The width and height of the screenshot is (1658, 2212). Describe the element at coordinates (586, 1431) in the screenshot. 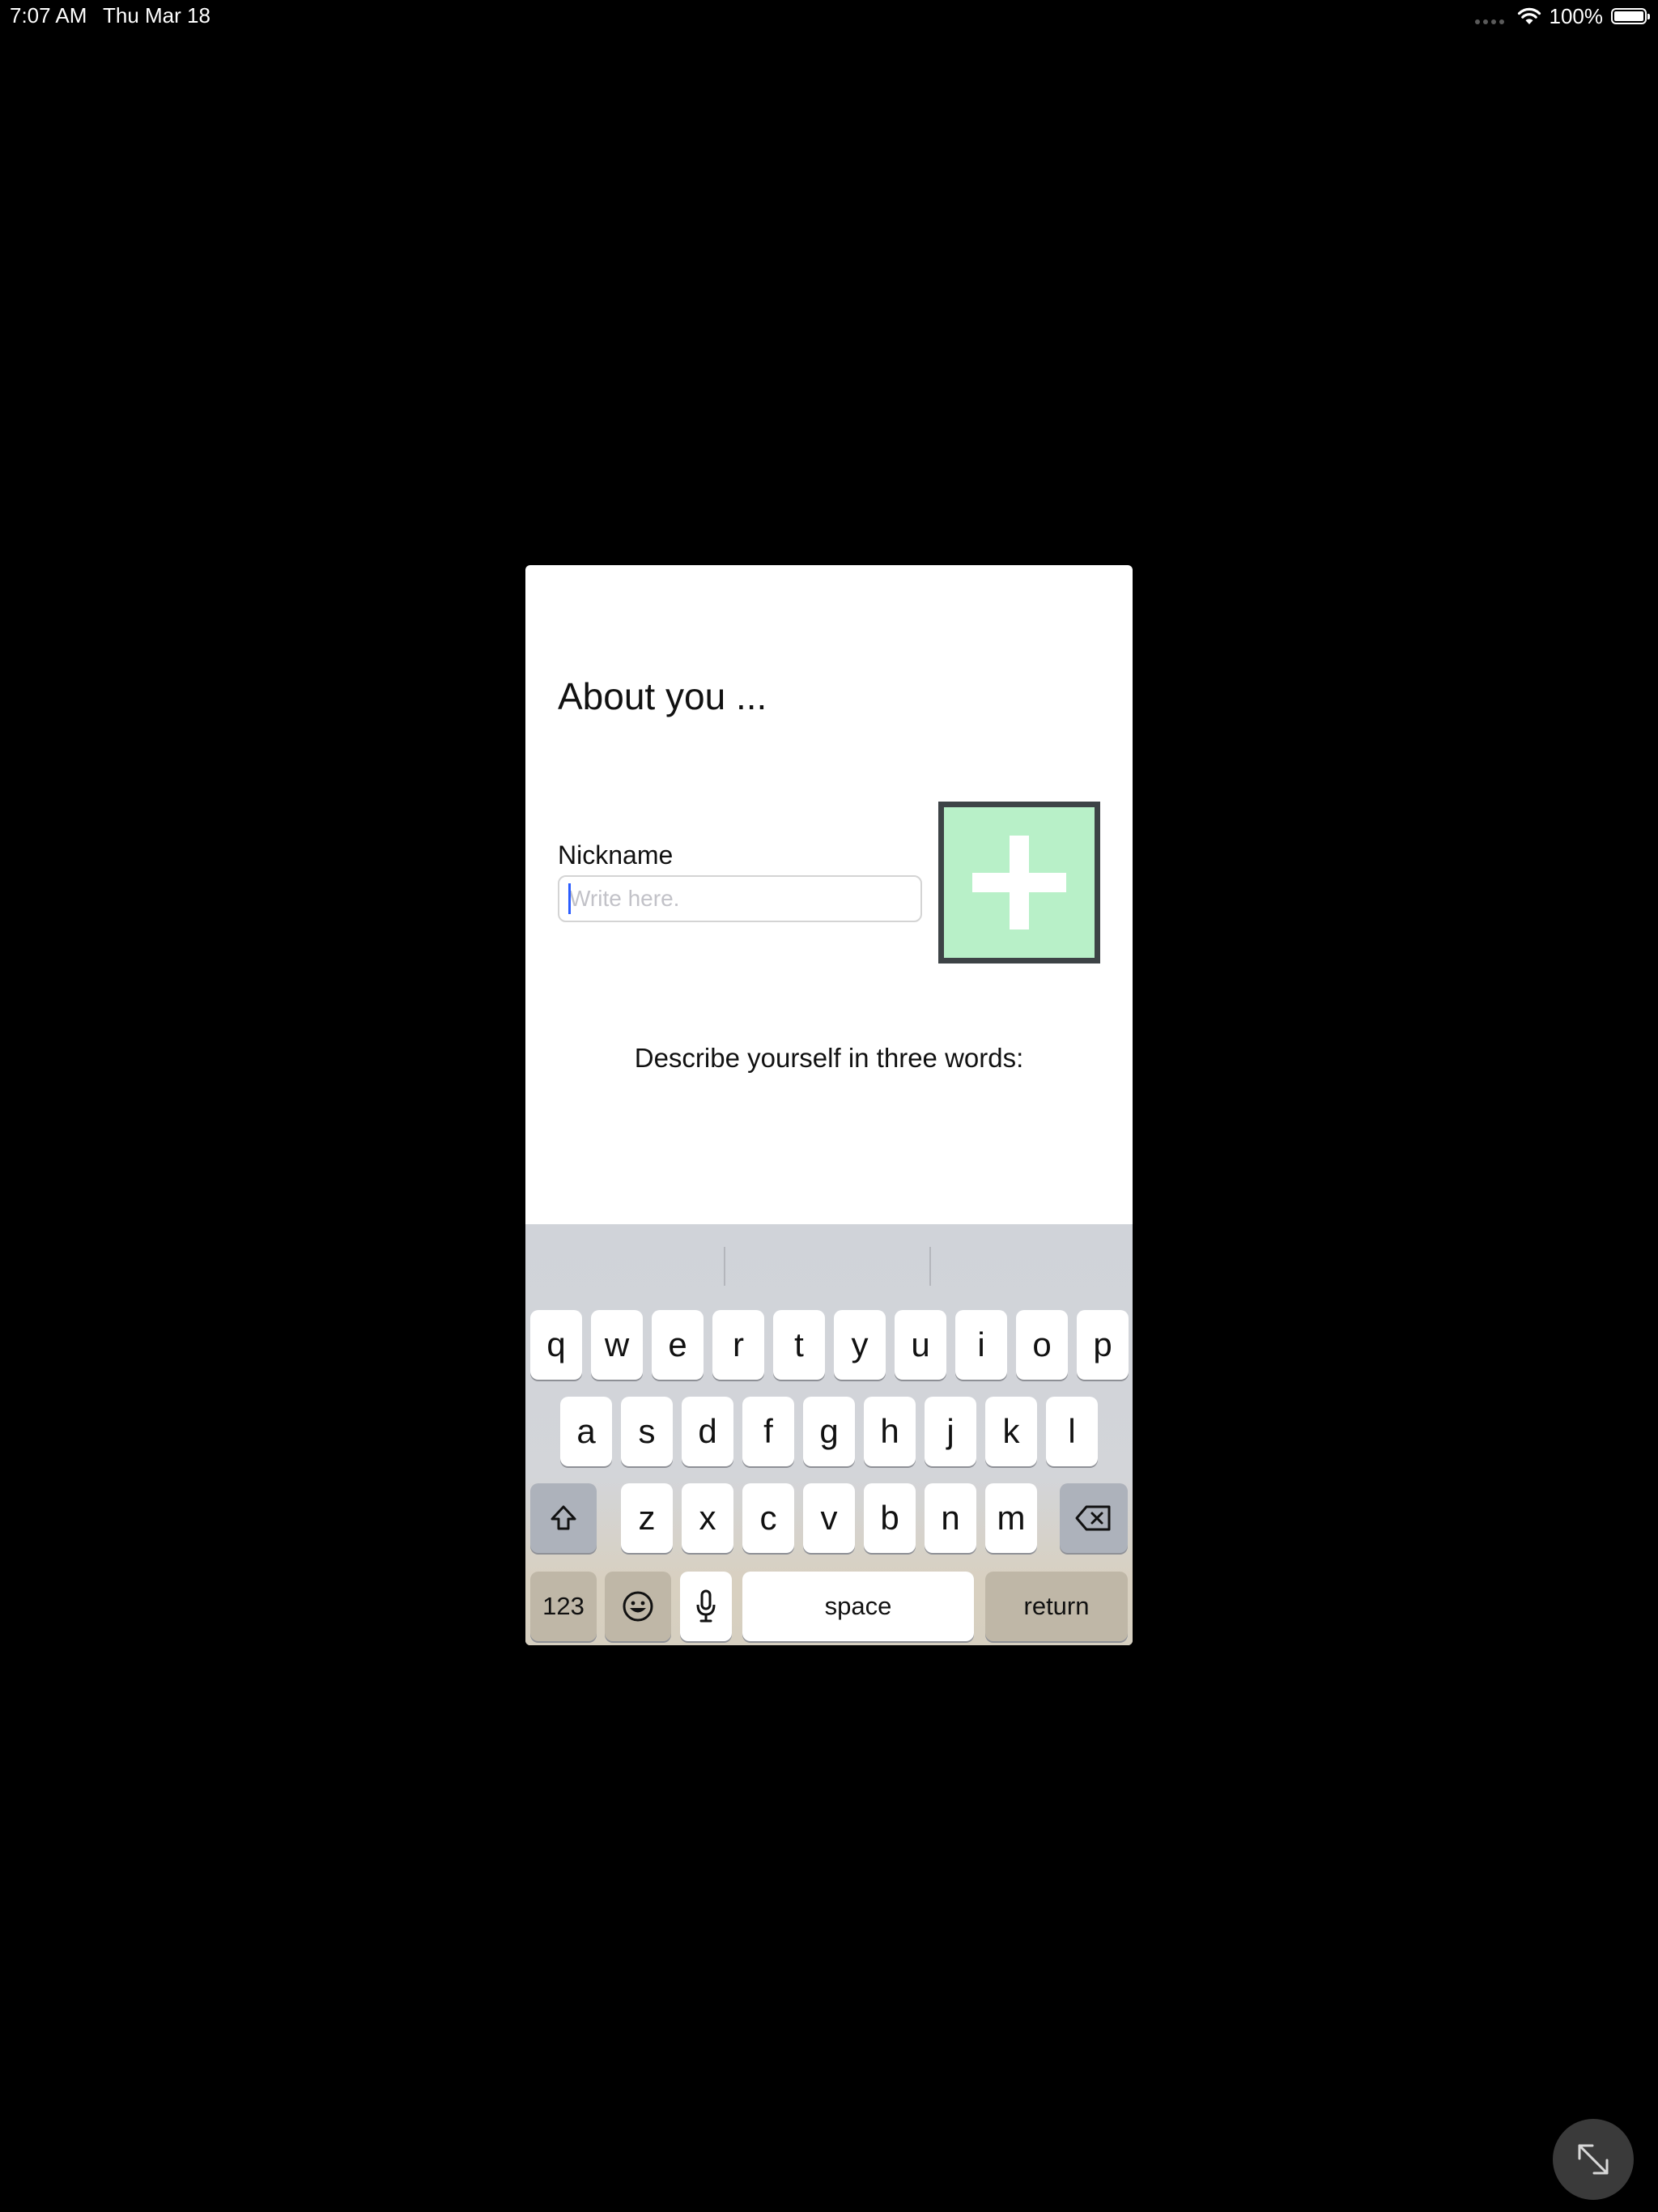

I see `key-a: a` at that location.